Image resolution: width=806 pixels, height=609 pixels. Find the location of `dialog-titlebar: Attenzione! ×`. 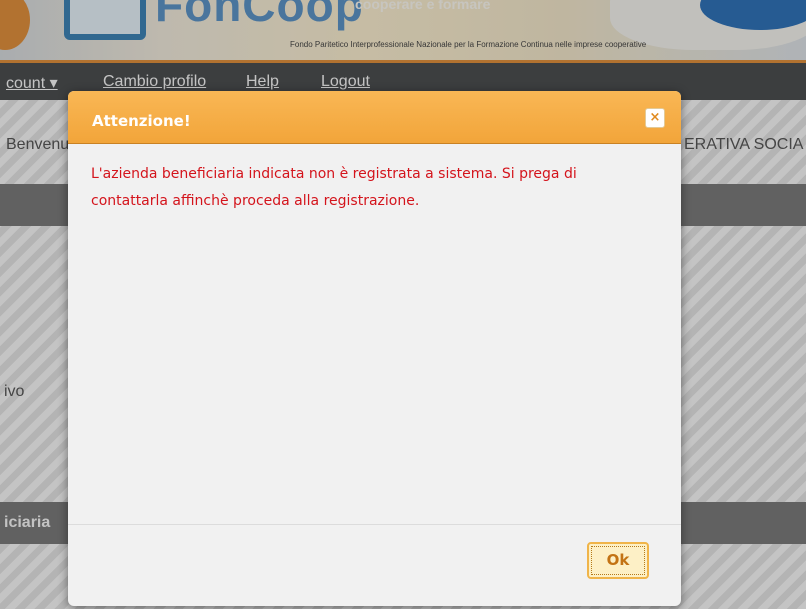

dialog-titlebar: Attenzione! × is located at coordinates (374, 117).